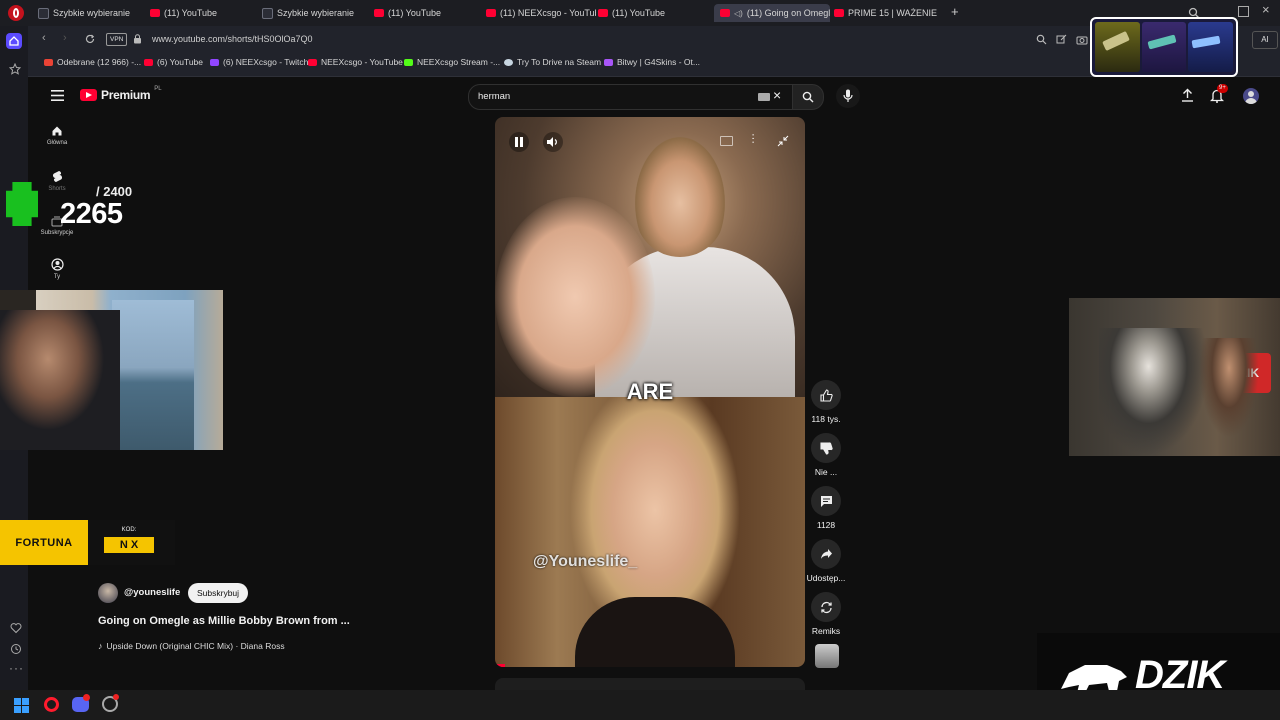 The image size is (1280, 720). Describe the element at coordinates (1187, 95) in the screenshot. I see `create-upload-icon` at that location.